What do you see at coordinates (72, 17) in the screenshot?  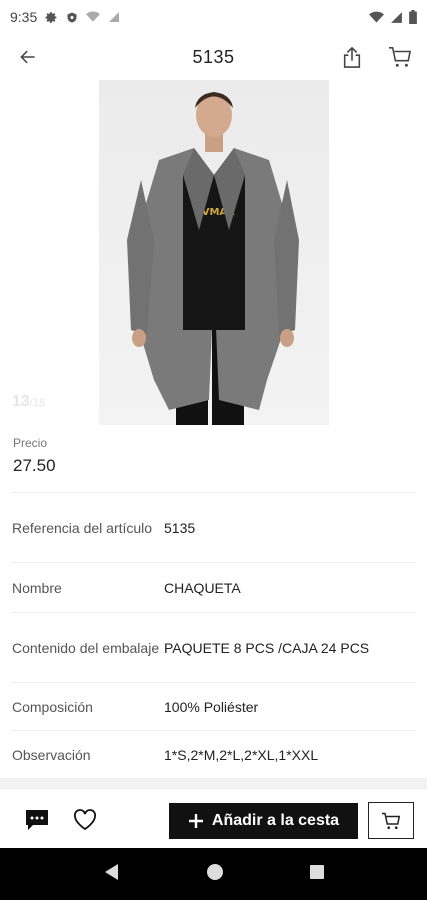 I see `shield-icon` at bounding box center [72, 17].